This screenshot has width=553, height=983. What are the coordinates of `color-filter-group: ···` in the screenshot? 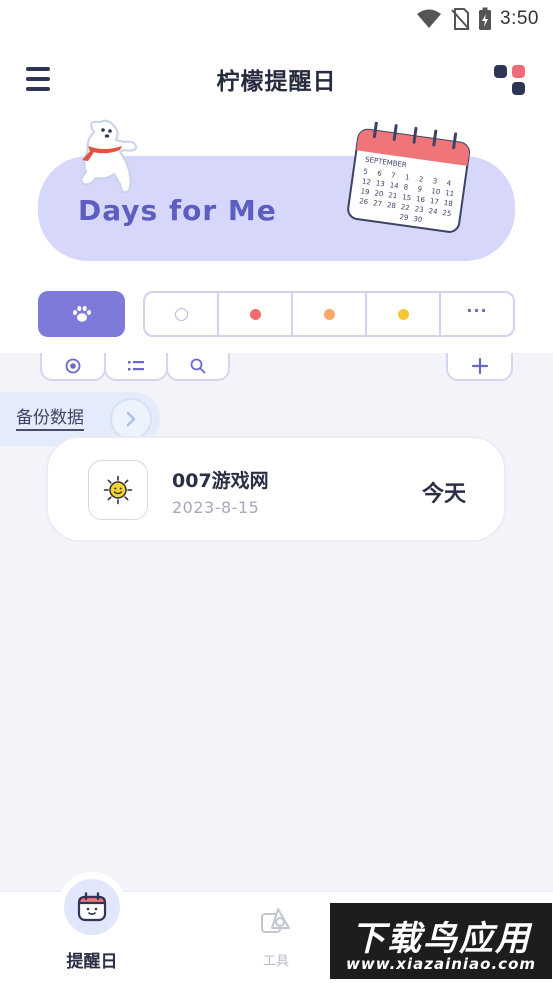 It's located at (329, 314).